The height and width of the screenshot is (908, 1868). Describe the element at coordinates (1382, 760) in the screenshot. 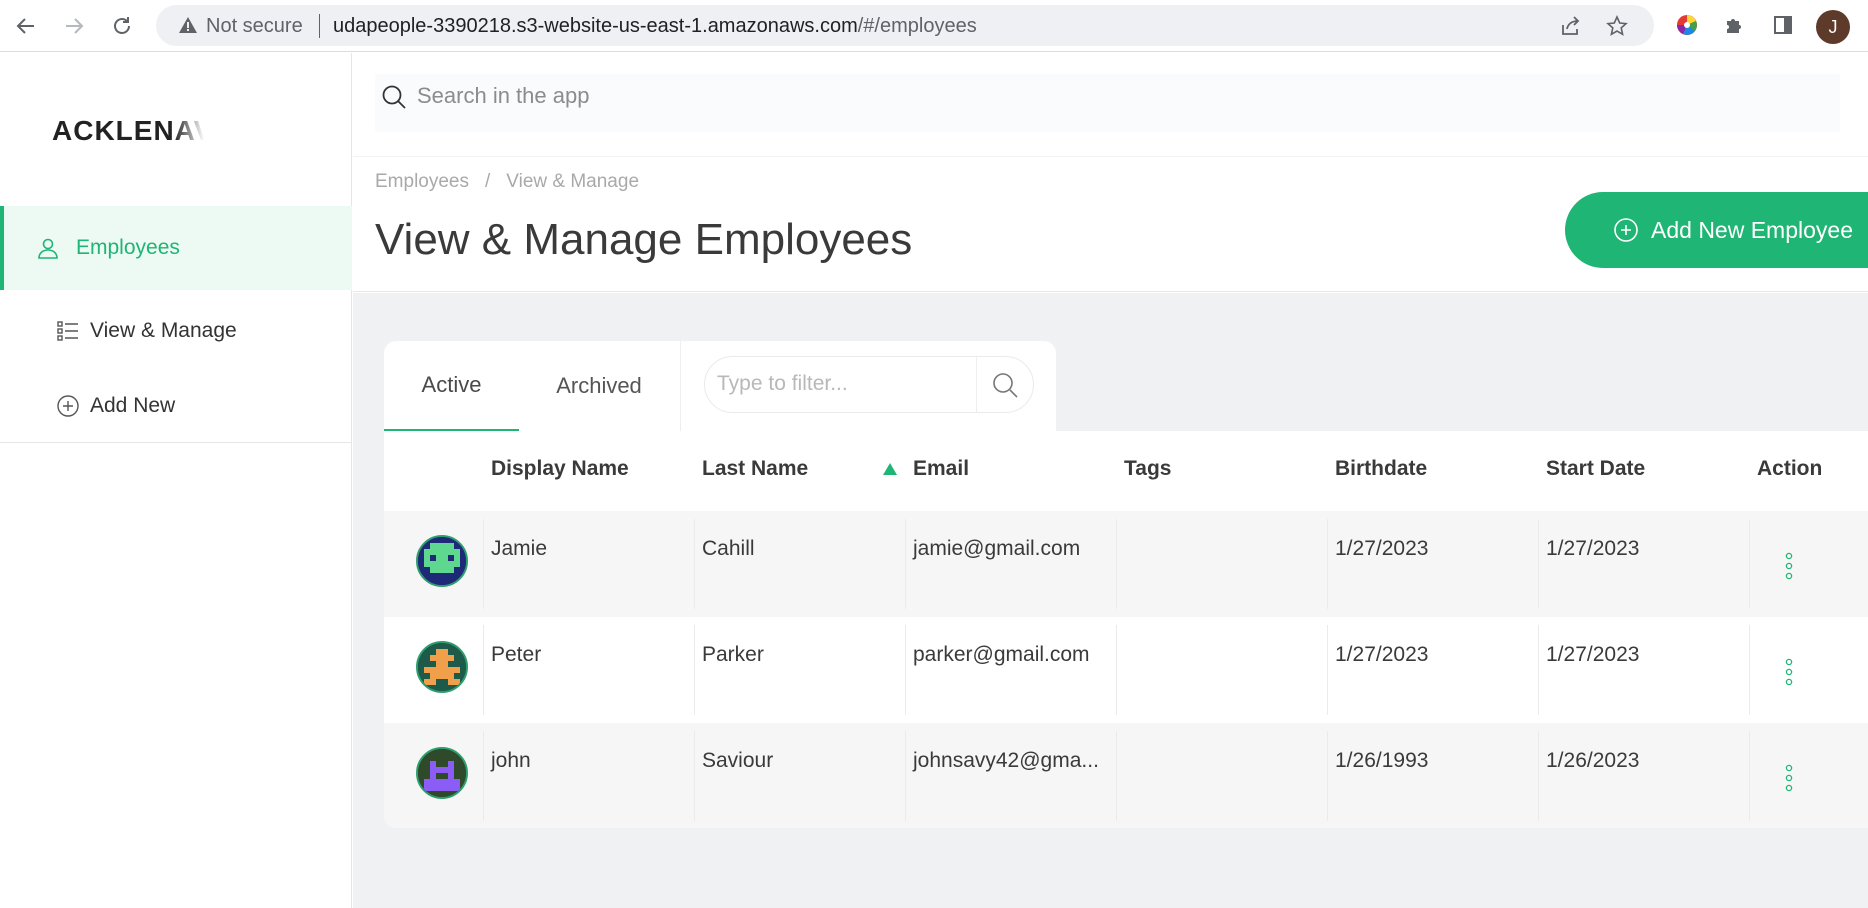

I see `cell-birthdate: 1/26/1993` at that location.